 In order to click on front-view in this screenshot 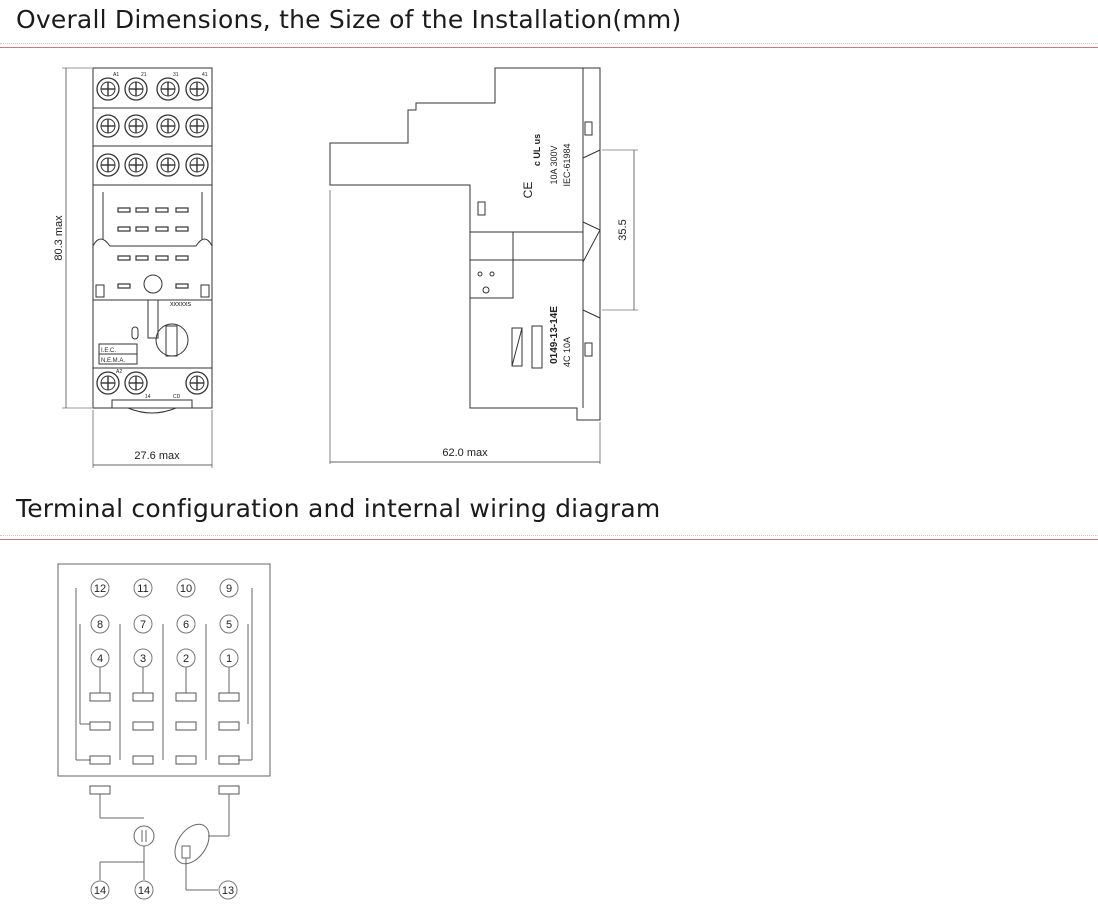, I will do `click(137, 267)`.